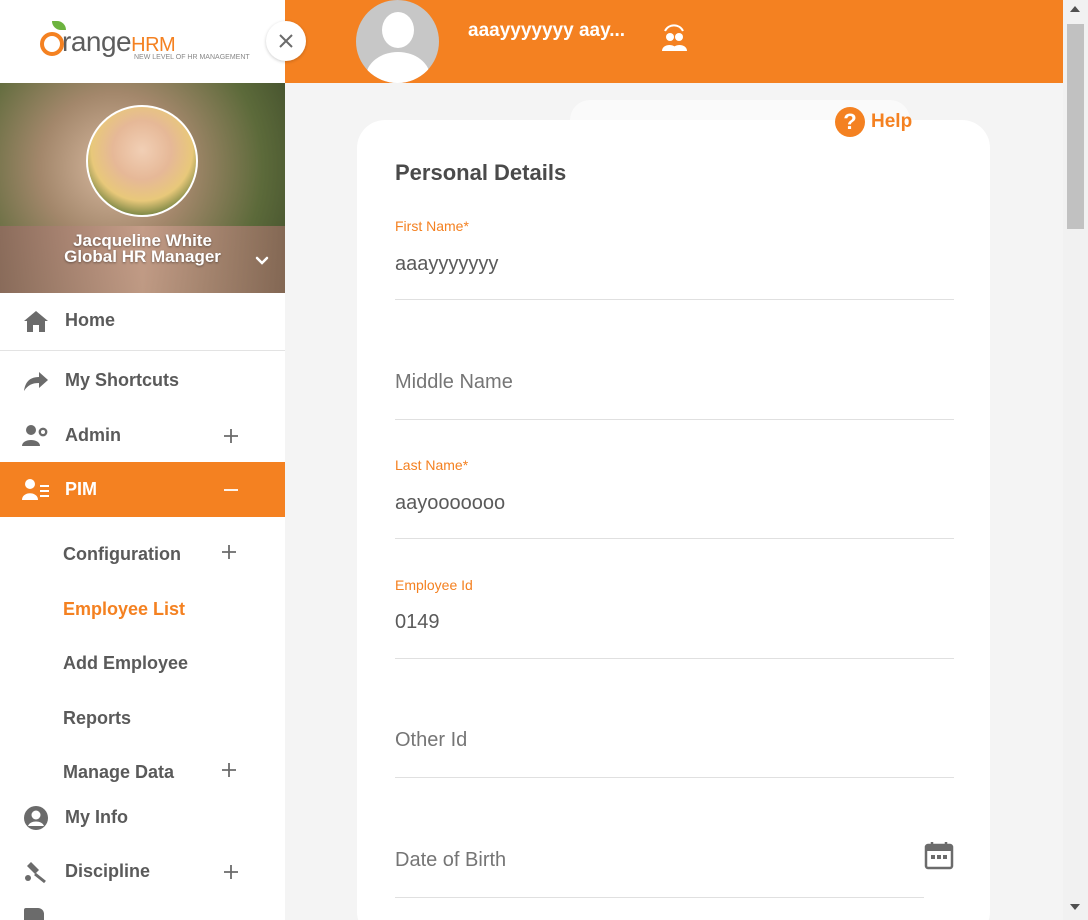 The height and width of the screenshot is (920, 1088). I want to click on calendar-icon, so click(939, 855).